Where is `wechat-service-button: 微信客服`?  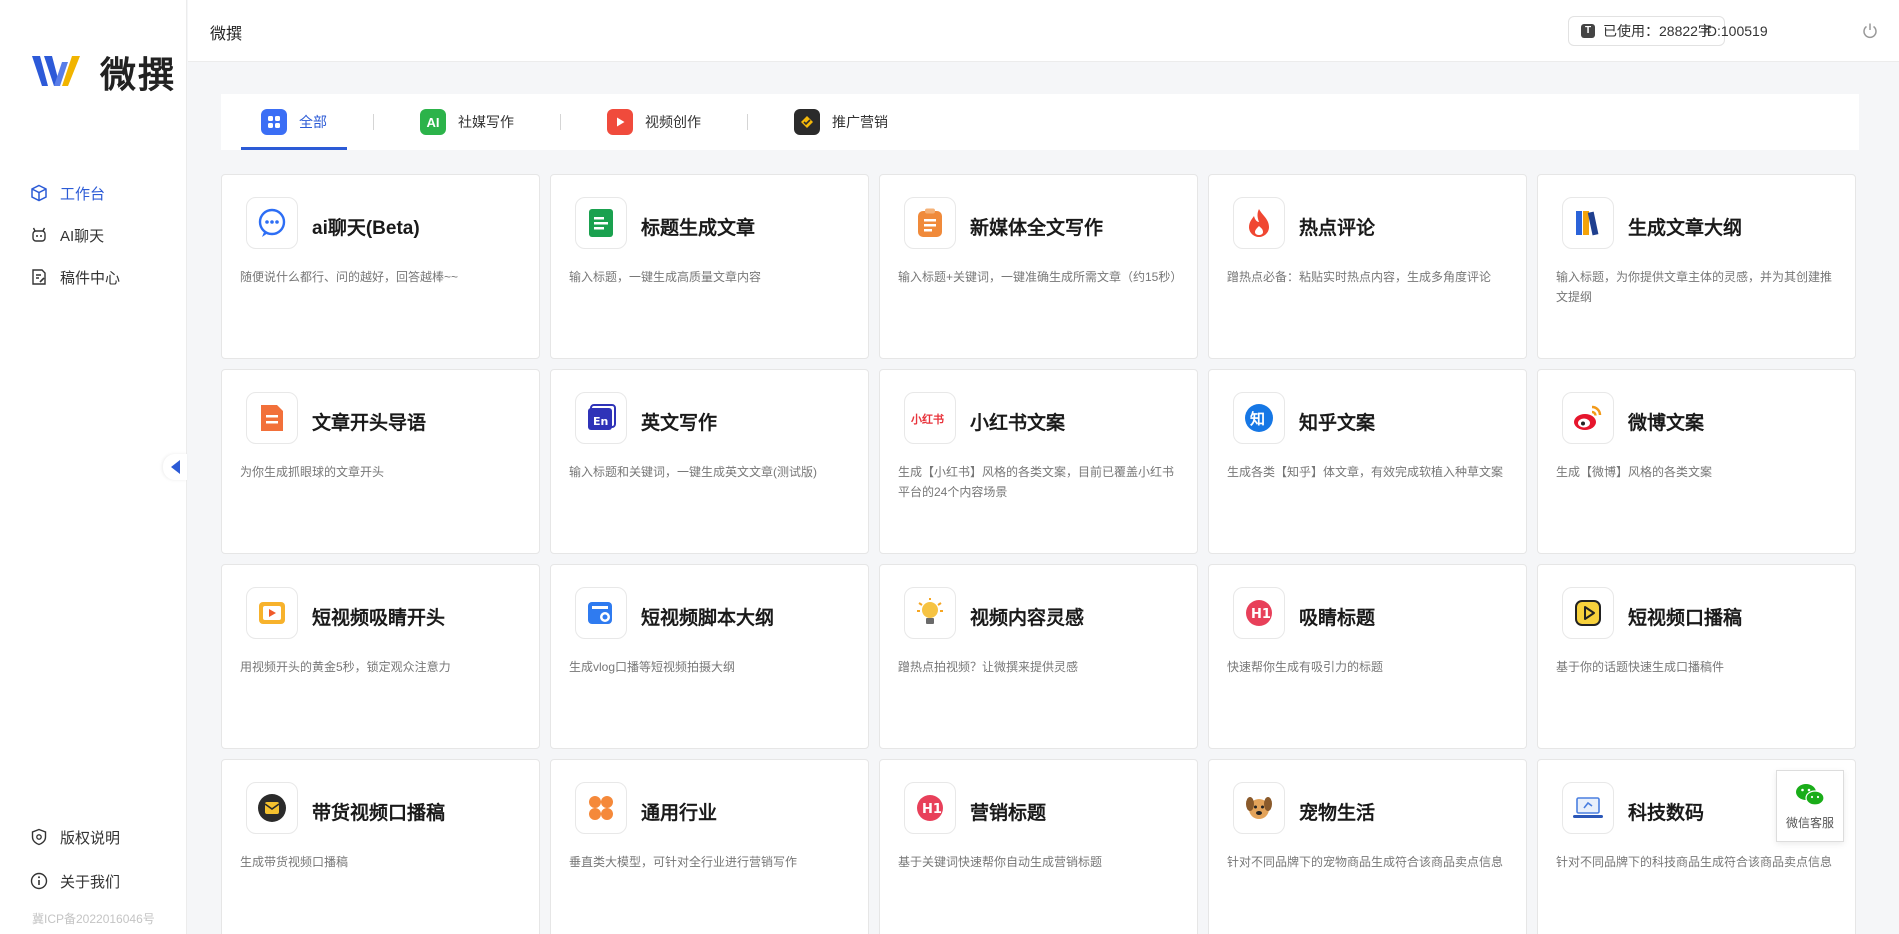 wechat-service-button: 微信客服 is located at coordinates (1810, 806).